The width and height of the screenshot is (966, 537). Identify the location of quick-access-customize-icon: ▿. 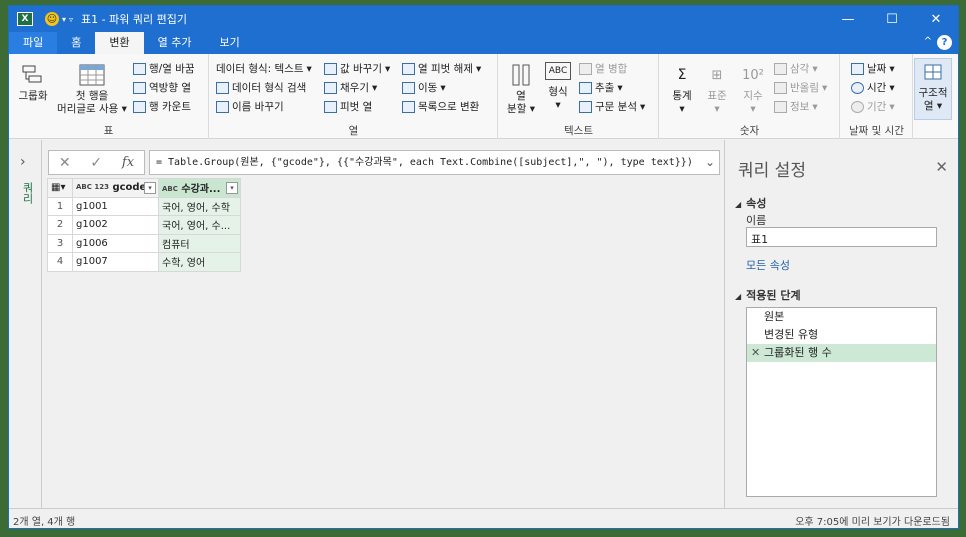
(71, 19).